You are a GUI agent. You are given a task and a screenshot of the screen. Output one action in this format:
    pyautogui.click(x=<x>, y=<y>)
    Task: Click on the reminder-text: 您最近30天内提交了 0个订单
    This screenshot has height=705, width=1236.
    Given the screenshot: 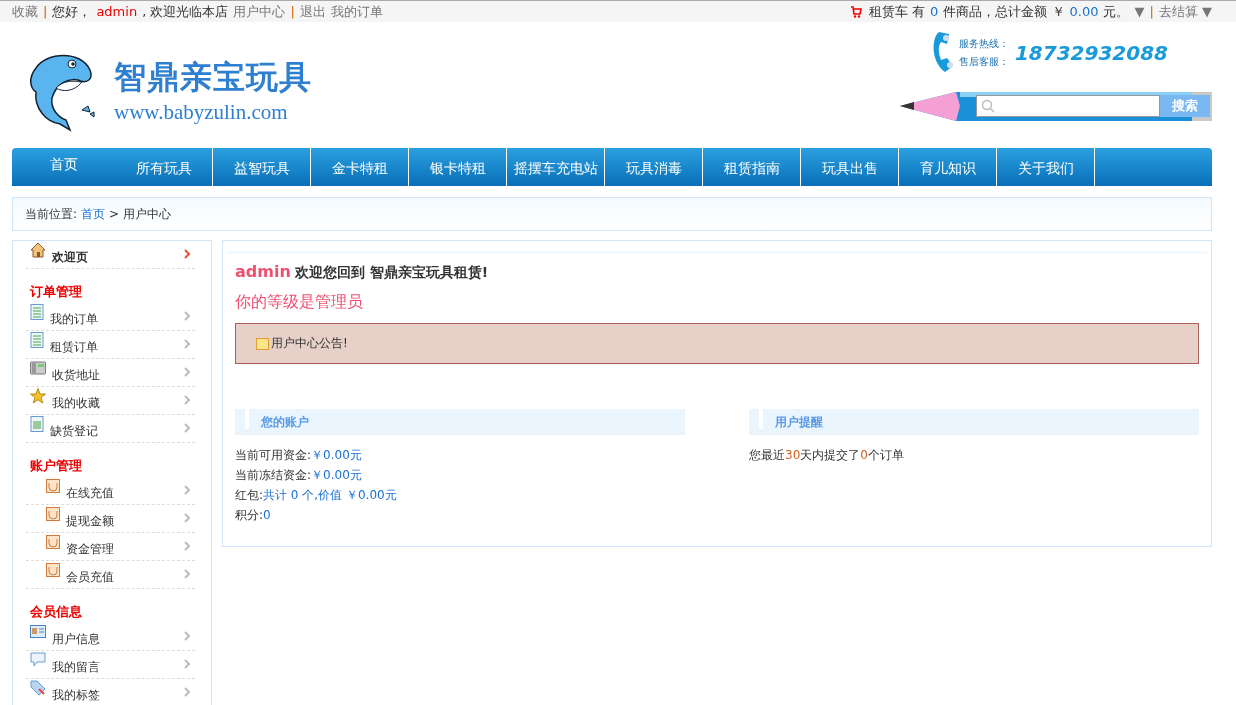 What is the action you would take?
    pyautogui.click(x=827, y=455)
    